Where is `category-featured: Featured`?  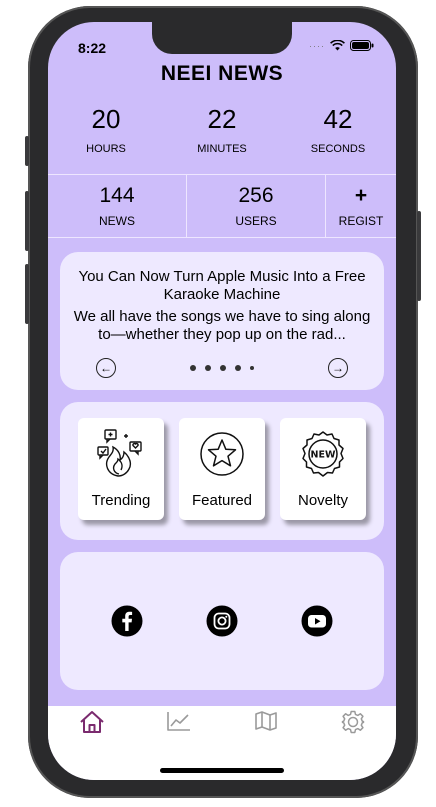
category-featured: Featured is located at coordinates (222, 469).